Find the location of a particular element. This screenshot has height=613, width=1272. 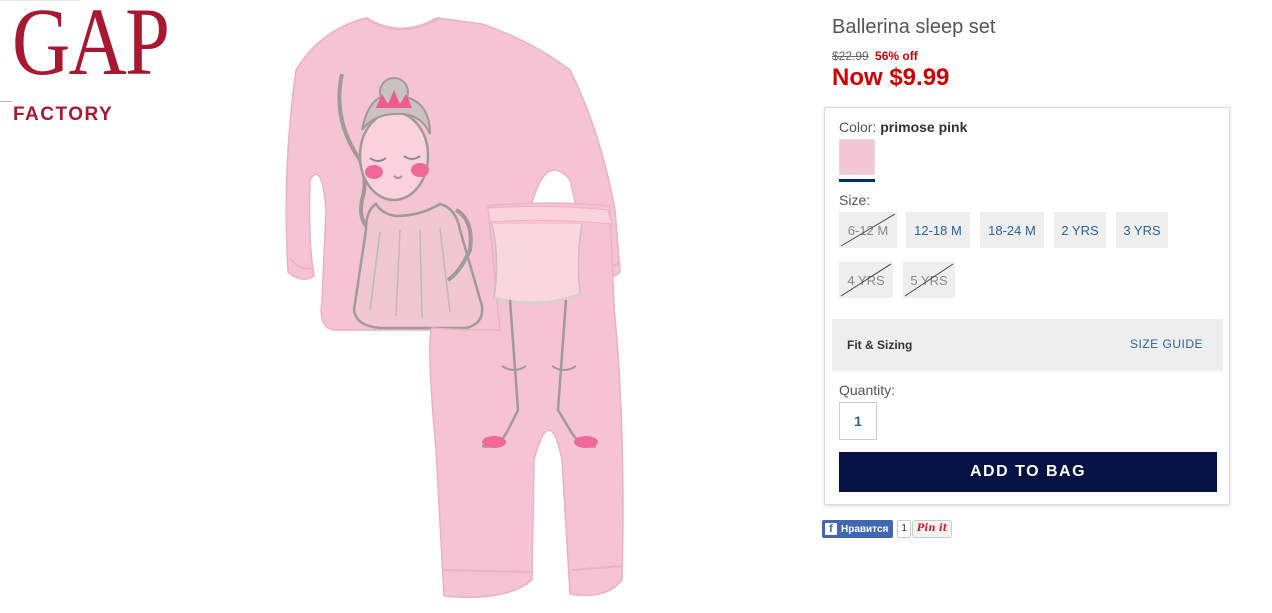

size-option: 6-12 M is located at coordinates (868, 230).